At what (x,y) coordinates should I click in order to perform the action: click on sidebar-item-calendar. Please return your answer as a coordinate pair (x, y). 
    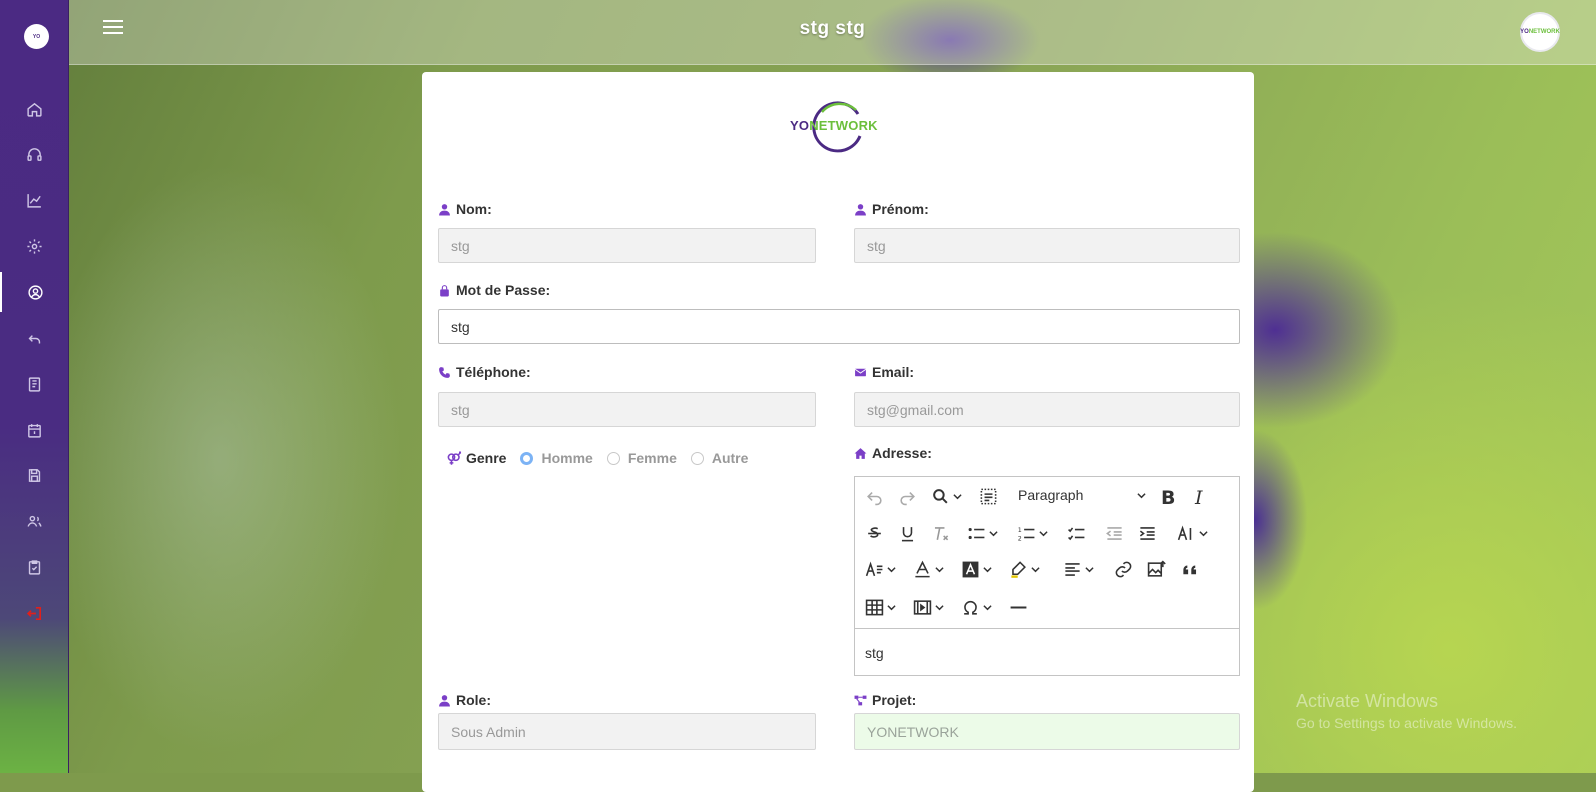
    Looking at the image, I should click on (34, 430).